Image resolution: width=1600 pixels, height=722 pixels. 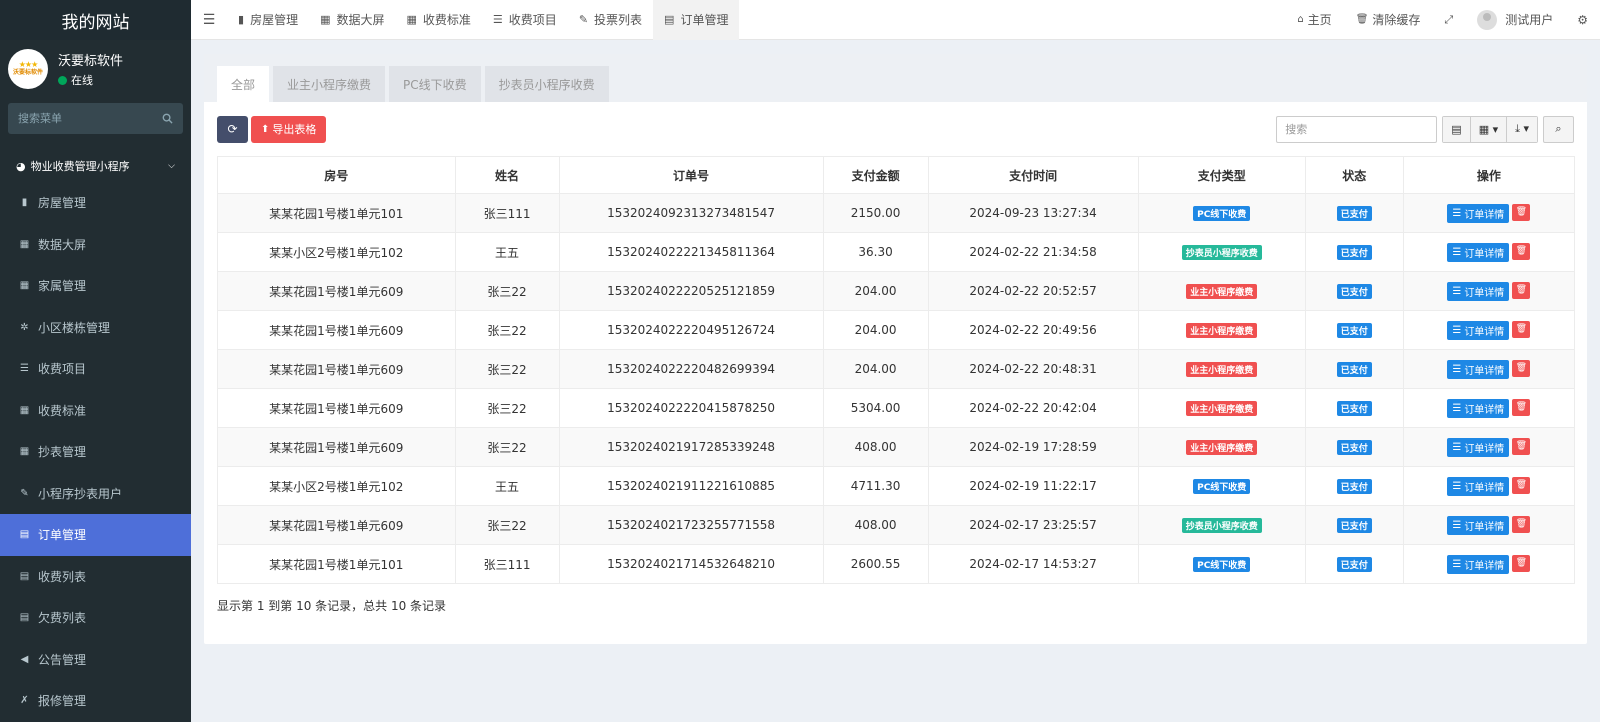 What do you see at coordinates (1354, 175) in the screenshot?
I see `column-header: 状态` at bounding box center [1354, 175].